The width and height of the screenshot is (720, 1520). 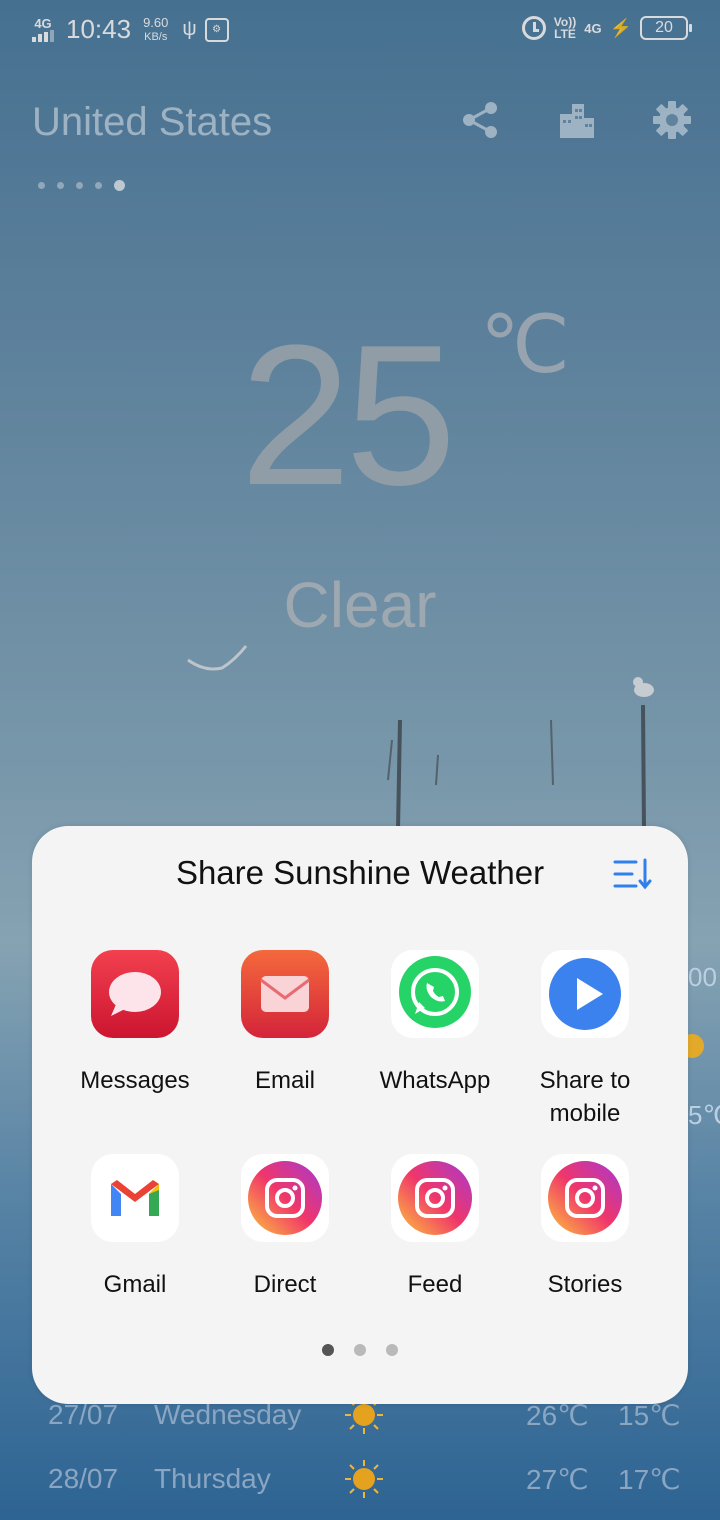 I want to click on share-target-gmail: Gmail, so click(x=135, y=1227).